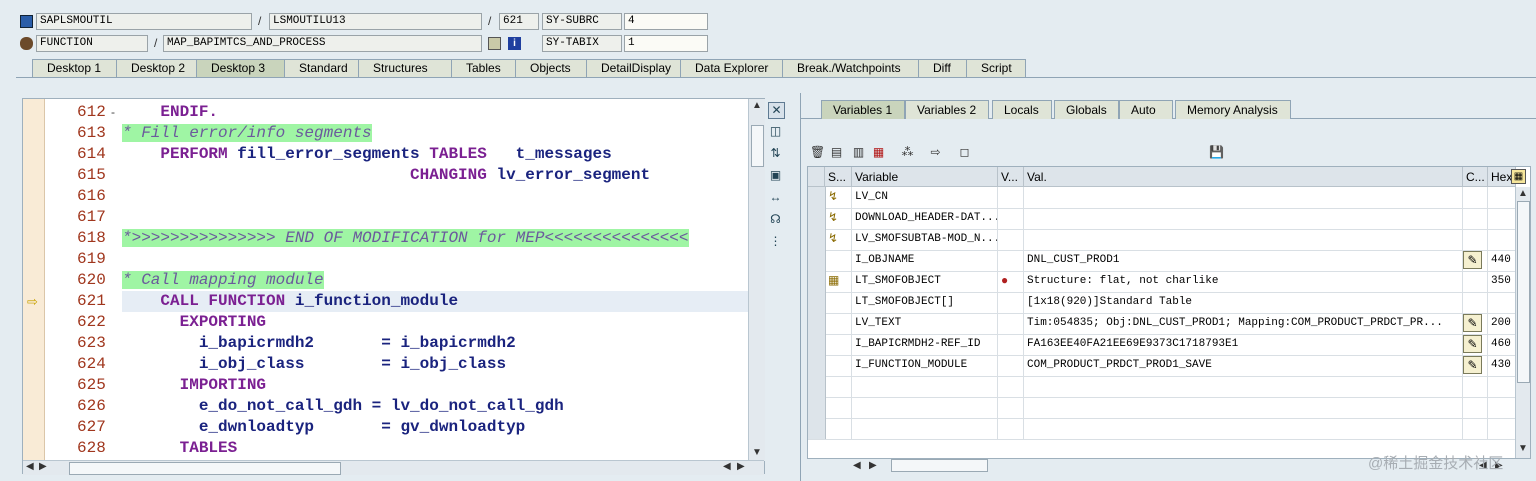  I want to click on tab-diff: Diff, so click(944, 68).